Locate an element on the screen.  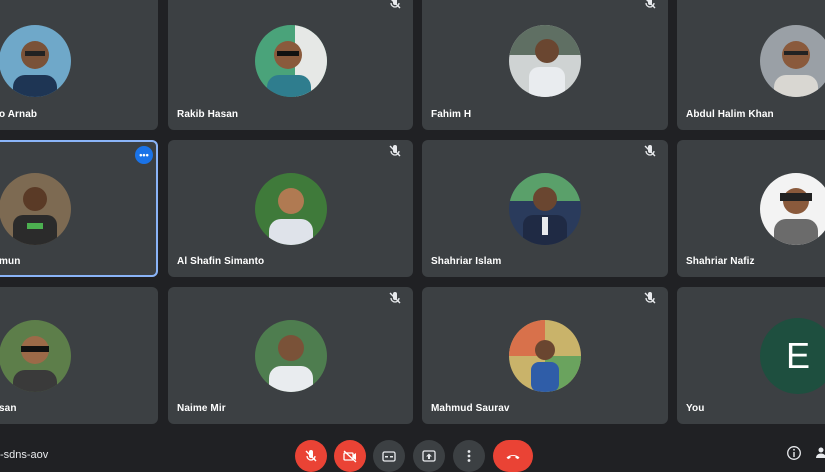
participant-tile: Mahmud Saurav is located at coordinates (545, 355).